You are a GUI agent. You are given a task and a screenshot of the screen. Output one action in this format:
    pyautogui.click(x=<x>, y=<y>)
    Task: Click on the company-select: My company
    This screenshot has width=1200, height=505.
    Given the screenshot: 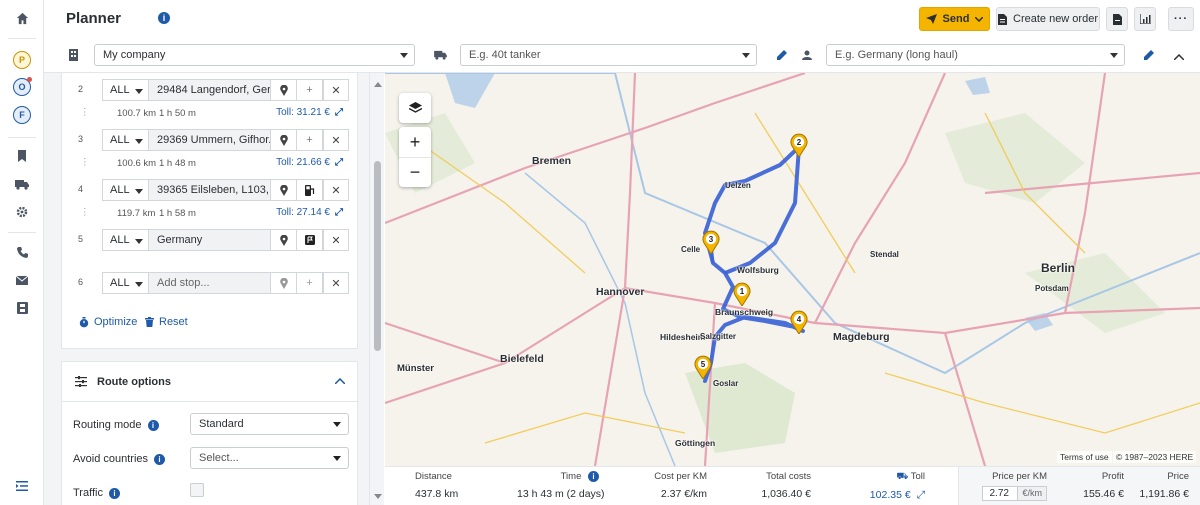 What is the action you would take?
    pyautogui.click(x=254, y=55)
    